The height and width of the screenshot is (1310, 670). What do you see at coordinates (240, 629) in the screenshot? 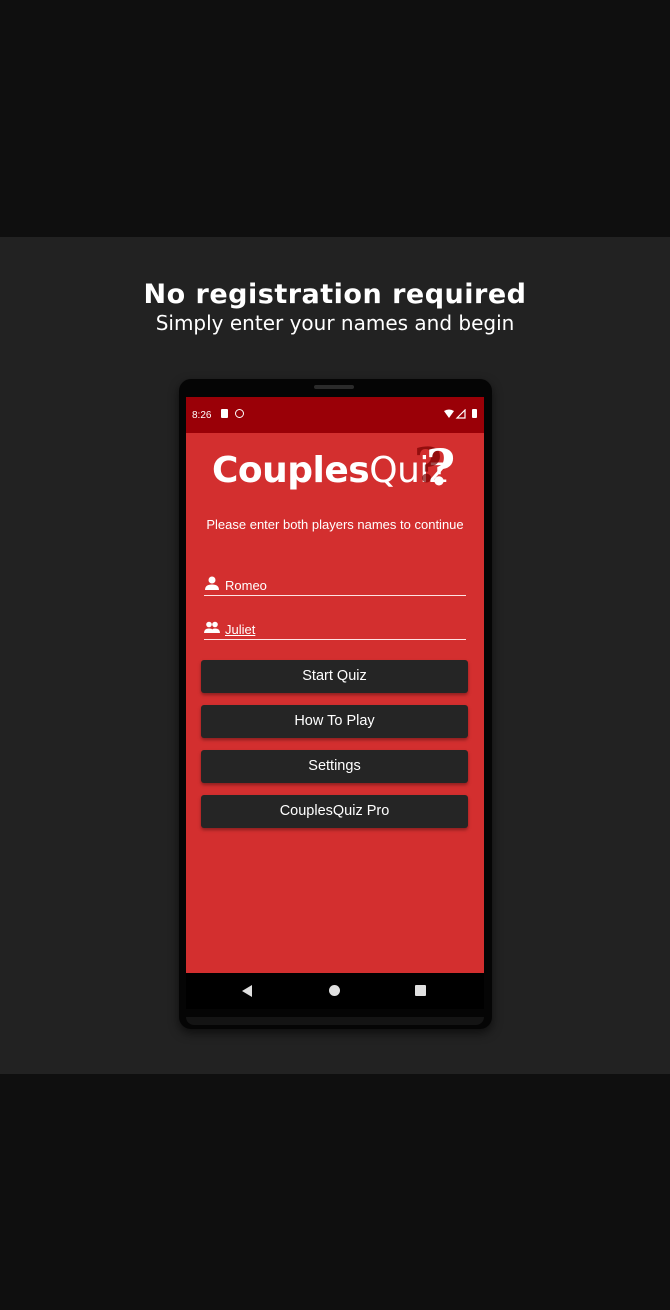
I see `player2-name-value: Juliet` at bounding box center [240, 629].